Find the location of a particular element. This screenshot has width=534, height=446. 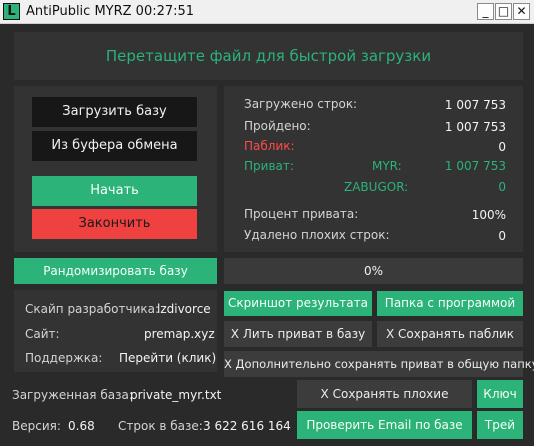

loaded-db-value: private_myr.txt is located at coordinates (176, 395).